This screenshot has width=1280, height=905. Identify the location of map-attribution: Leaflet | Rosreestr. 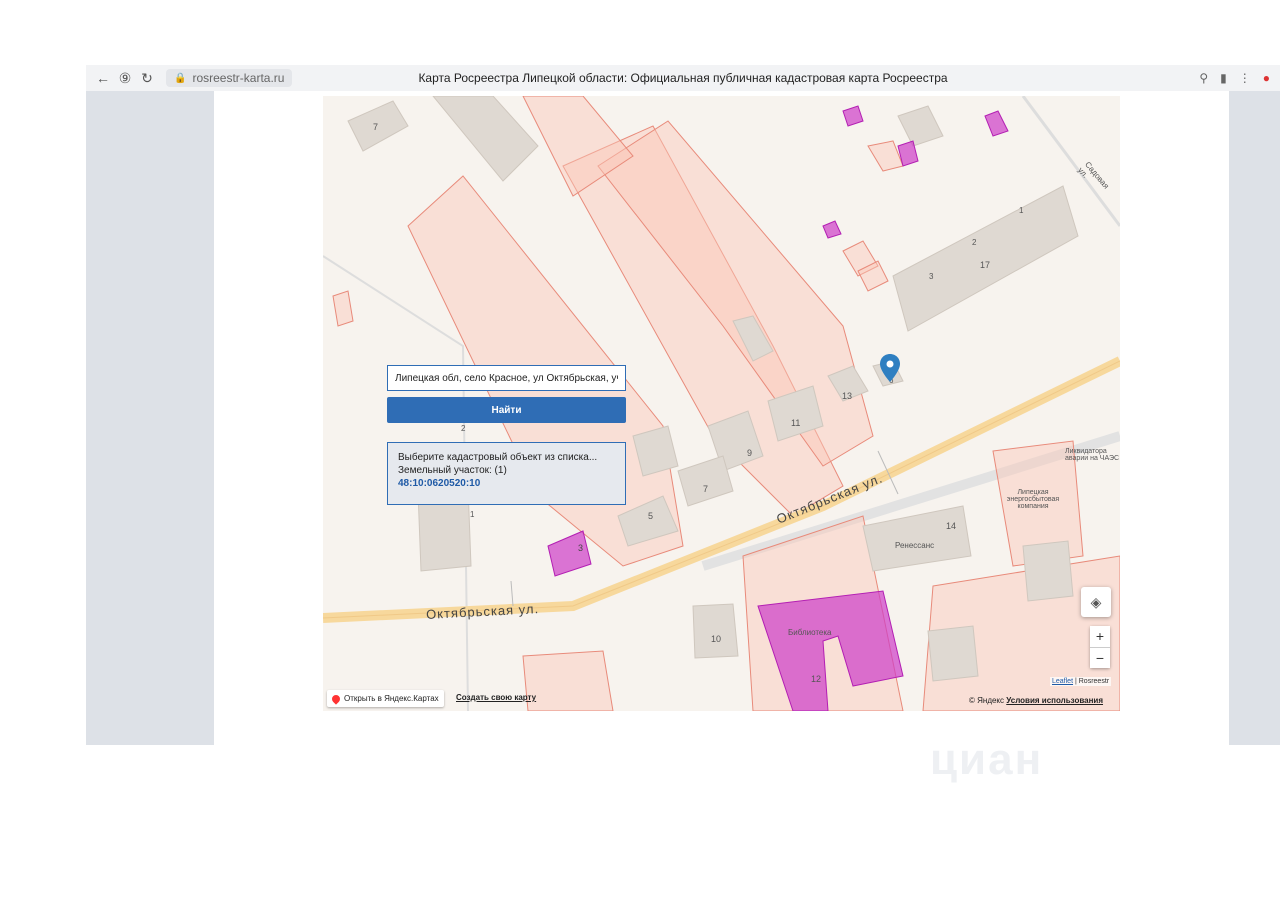
(1081, 681).